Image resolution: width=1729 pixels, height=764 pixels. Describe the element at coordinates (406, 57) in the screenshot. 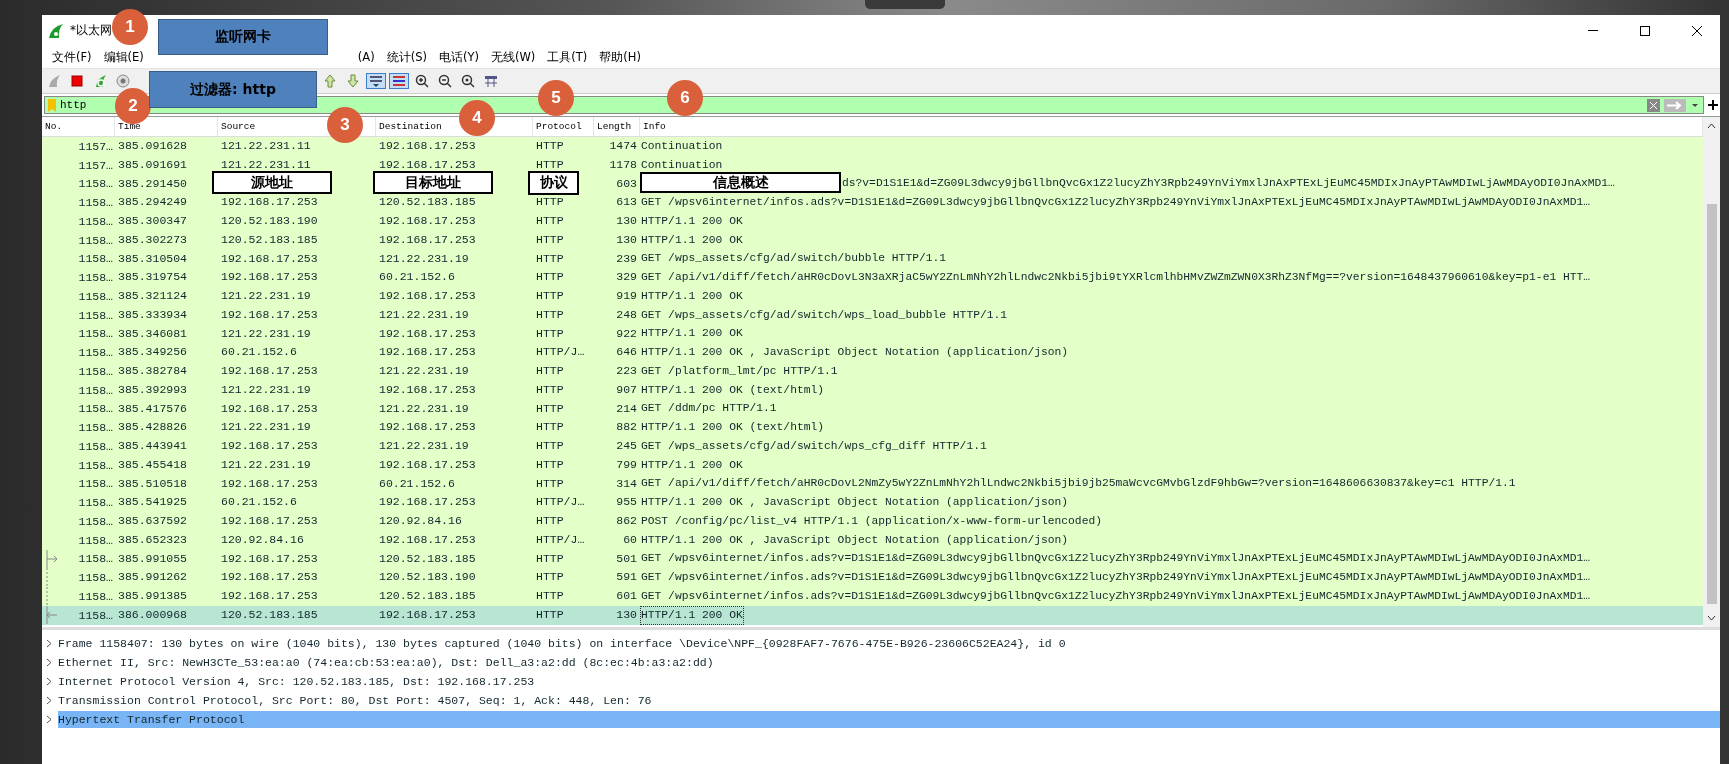

I see `menu-item: 统计(S)` at that location.